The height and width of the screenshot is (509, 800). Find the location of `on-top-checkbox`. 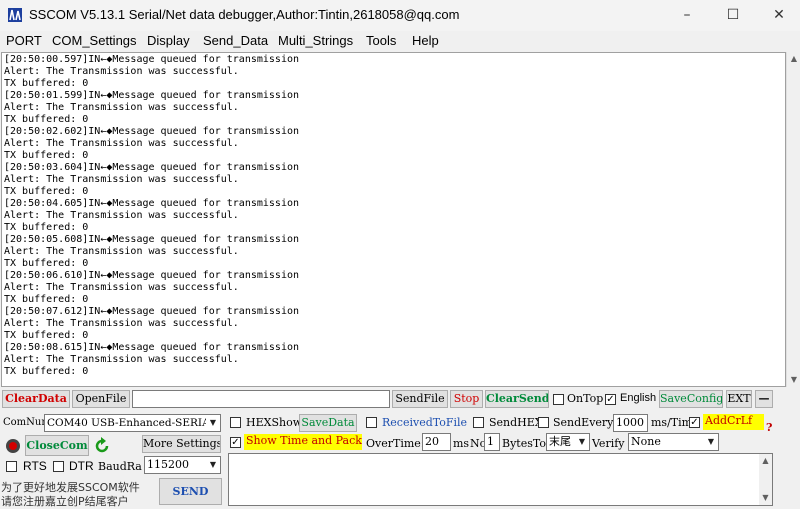

on-top-checkbox is located at coordinates (558, 399).